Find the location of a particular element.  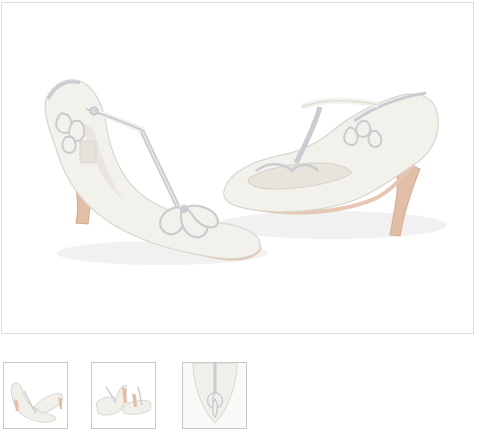

thumbnail-pair-side-by-side is located at coordinates (123, 395).